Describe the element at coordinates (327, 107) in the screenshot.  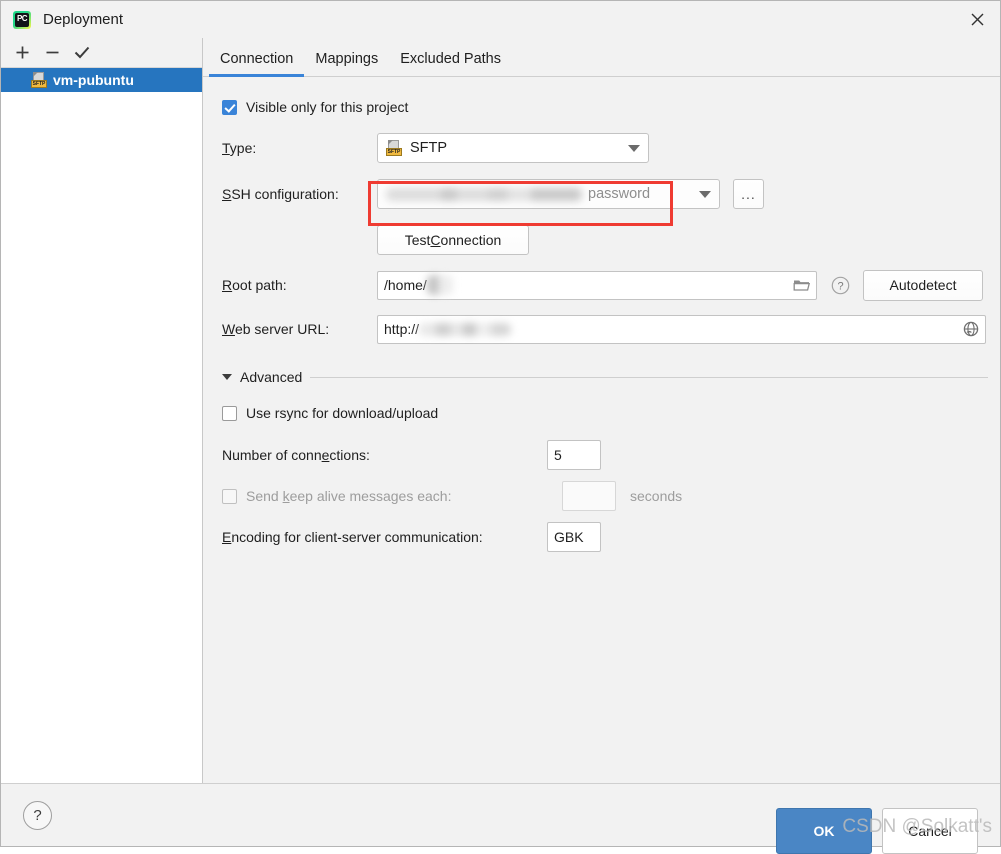
I see `visible-only-label: Visible only for this project` at that location.